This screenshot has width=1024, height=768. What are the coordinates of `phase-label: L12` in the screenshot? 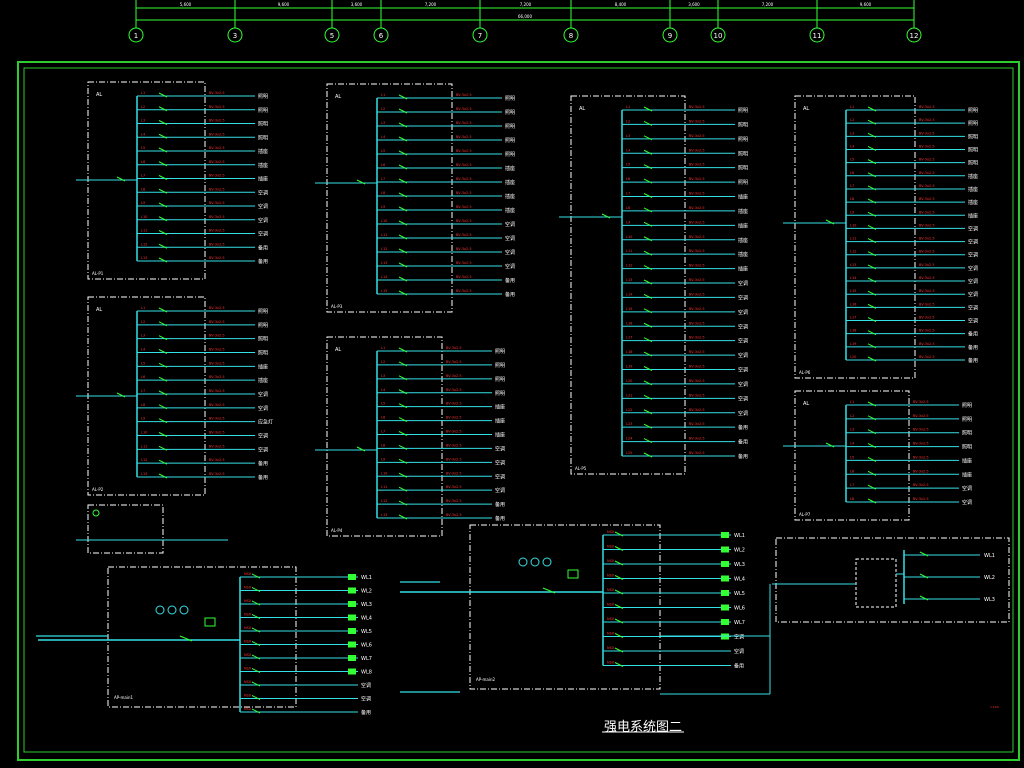 It's located at (384, 501).